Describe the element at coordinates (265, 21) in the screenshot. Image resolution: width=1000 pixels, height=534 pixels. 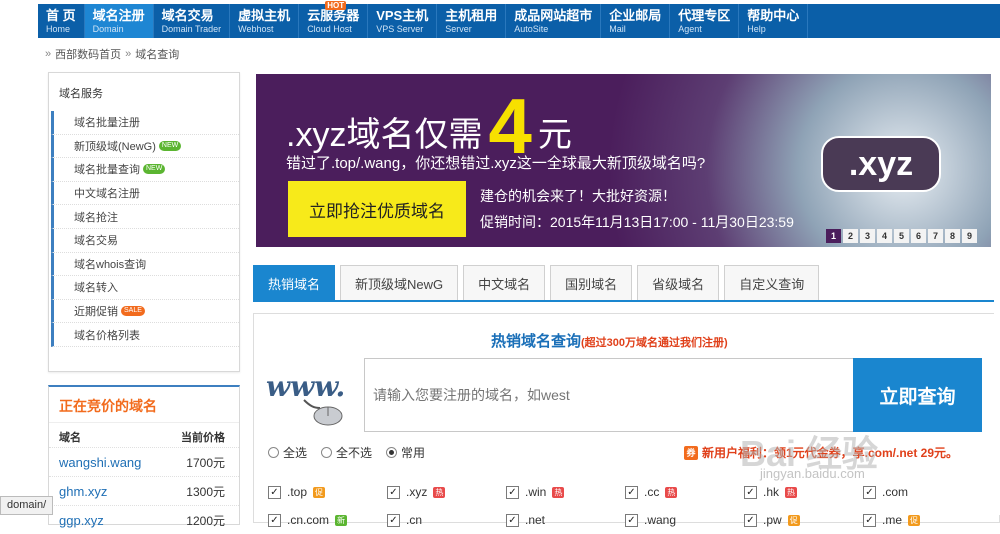
I see `nav-item: 虚拟主机 Webhost` at that location.